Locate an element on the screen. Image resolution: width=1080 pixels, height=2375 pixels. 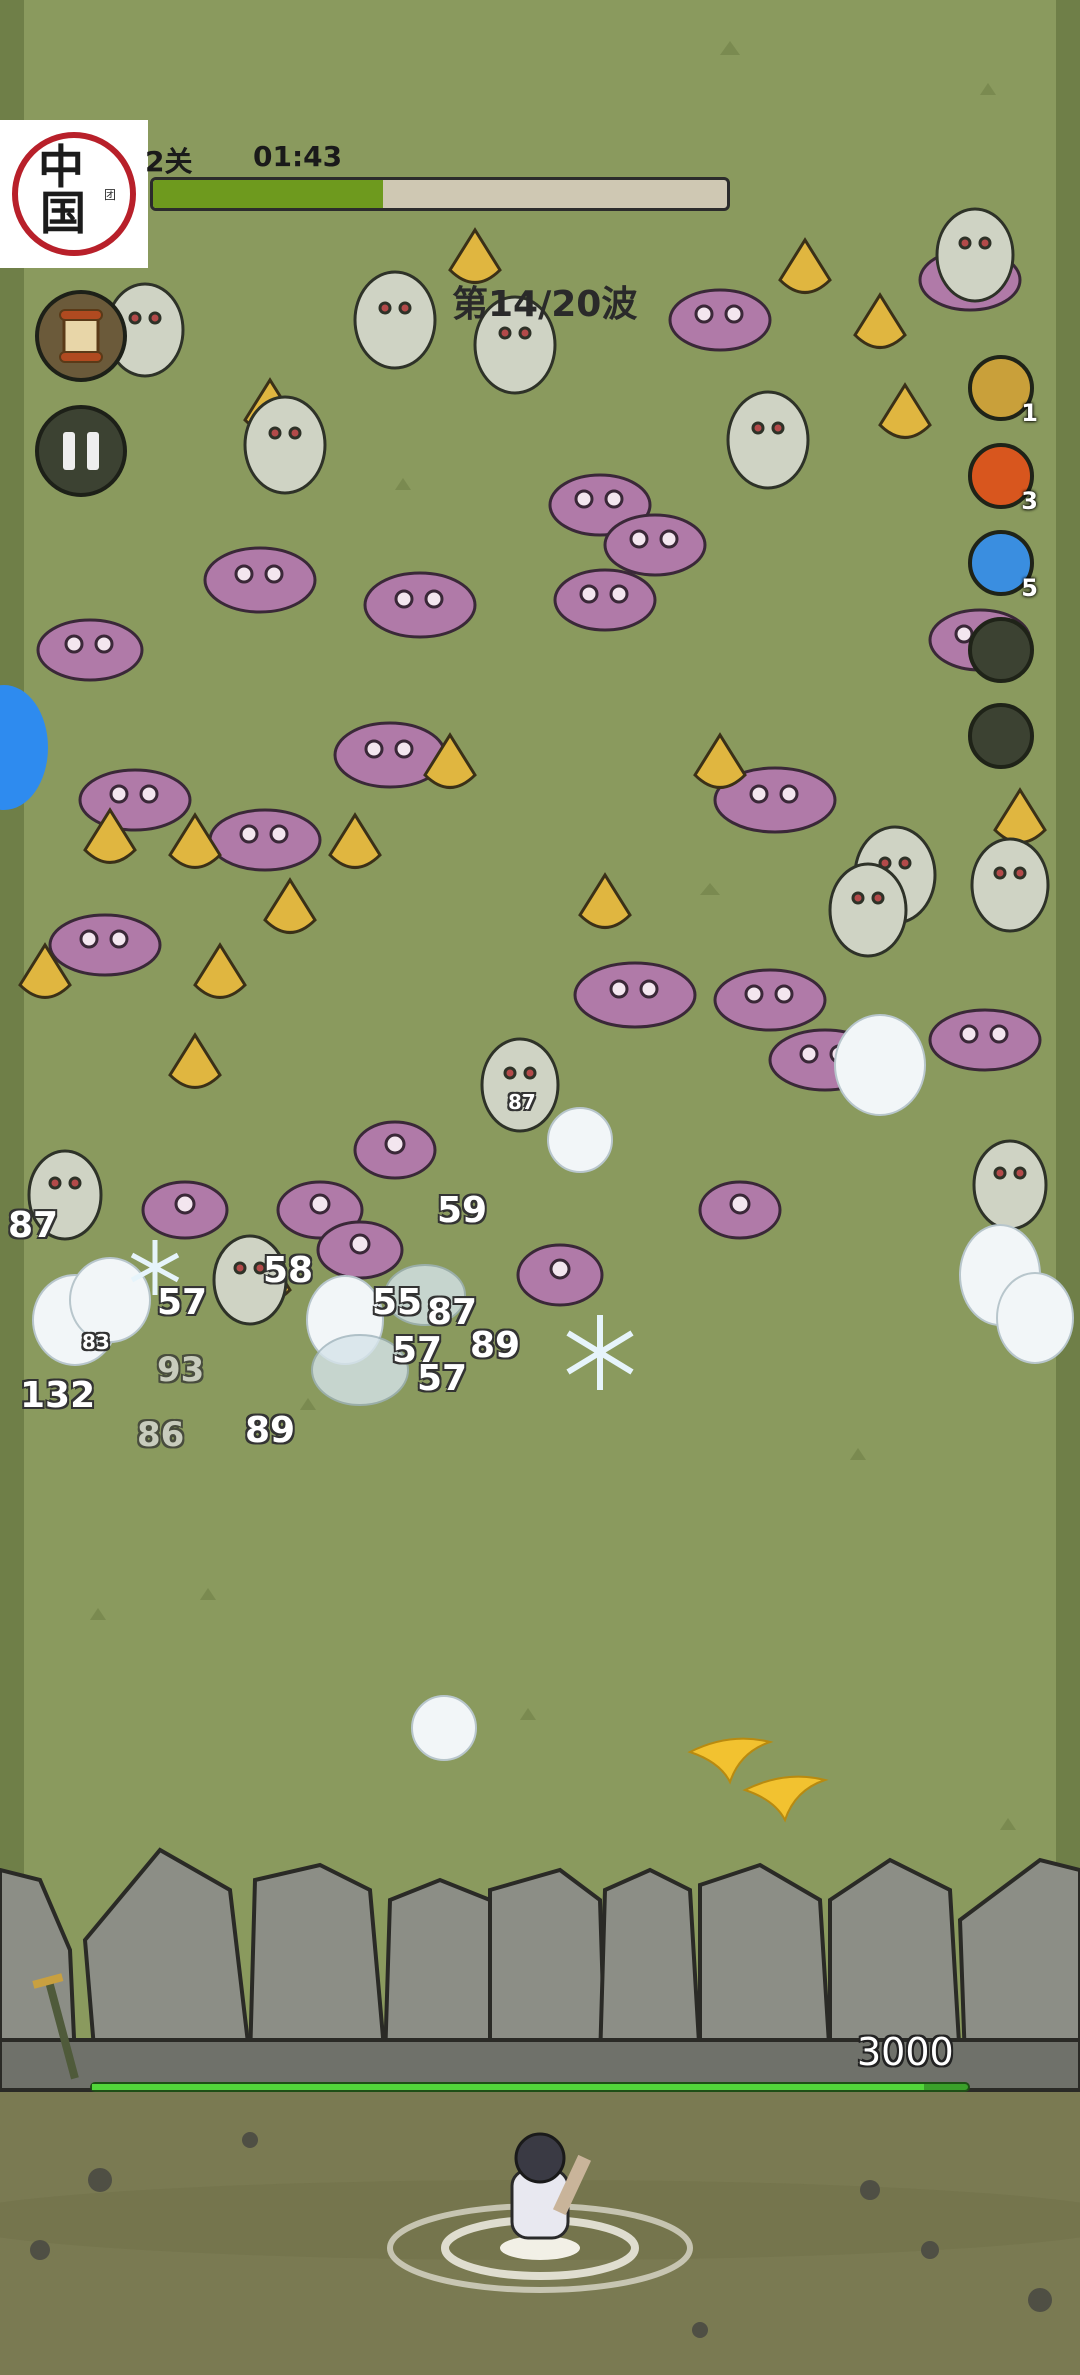
ice-skill-icon: 5 is located at coordinates (1003, 566).